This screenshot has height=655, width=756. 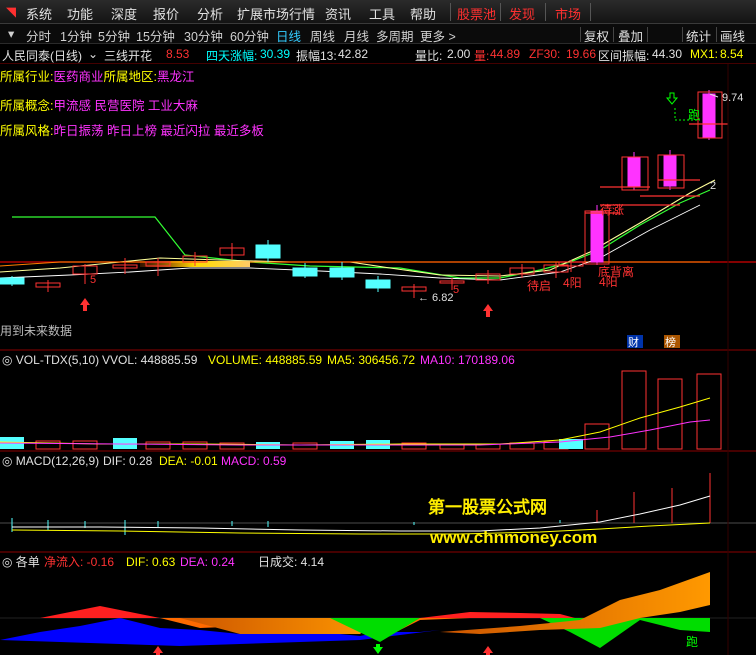 I want to click on vol-ma10: MA10: 170189.06, so click(x=467, y=360).